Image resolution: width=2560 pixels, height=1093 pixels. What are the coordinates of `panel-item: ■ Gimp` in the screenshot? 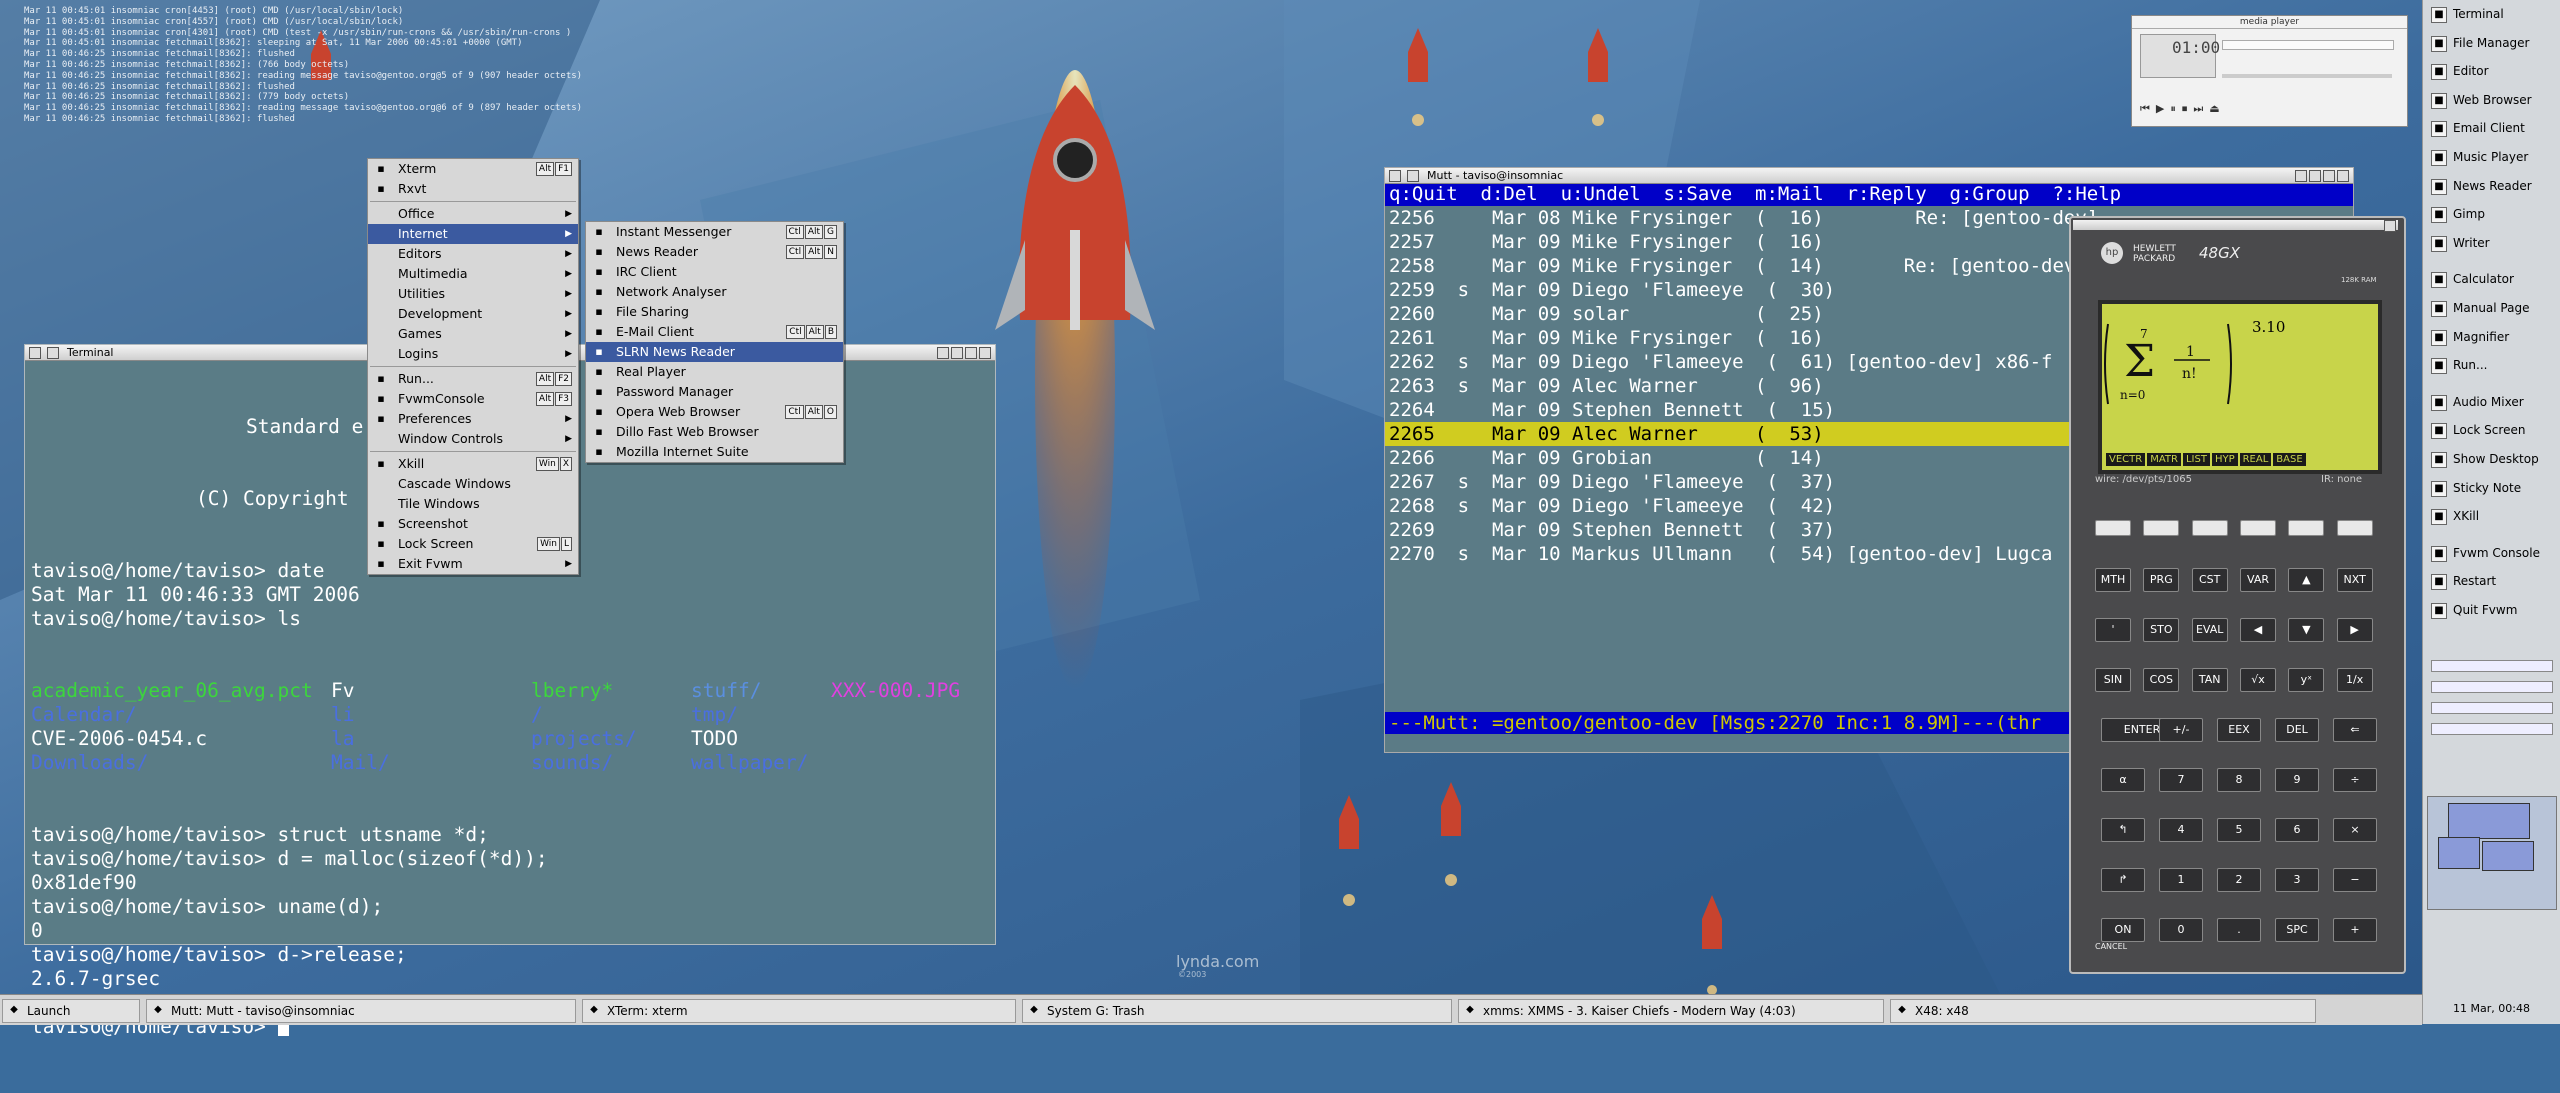 It's located at (2491, 214).